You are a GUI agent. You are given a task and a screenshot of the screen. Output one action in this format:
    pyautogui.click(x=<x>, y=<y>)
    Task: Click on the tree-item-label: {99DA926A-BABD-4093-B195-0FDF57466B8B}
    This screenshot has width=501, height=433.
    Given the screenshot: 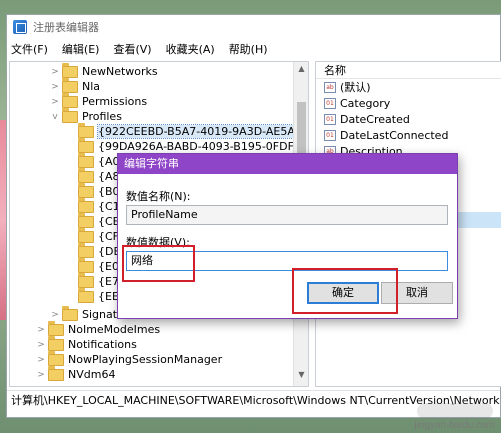 What is the action you would take?
    pyautogui.click(x=203, y=146)
    